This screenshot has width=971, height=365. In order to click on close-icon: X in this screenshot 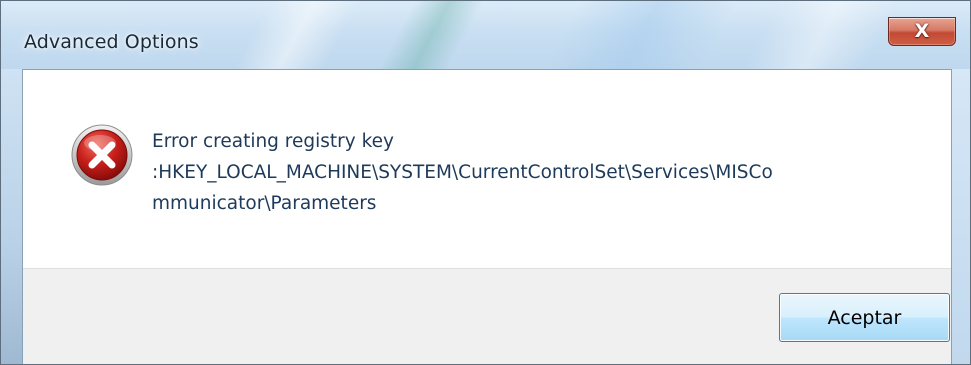, I will do `click(922, 31)`.